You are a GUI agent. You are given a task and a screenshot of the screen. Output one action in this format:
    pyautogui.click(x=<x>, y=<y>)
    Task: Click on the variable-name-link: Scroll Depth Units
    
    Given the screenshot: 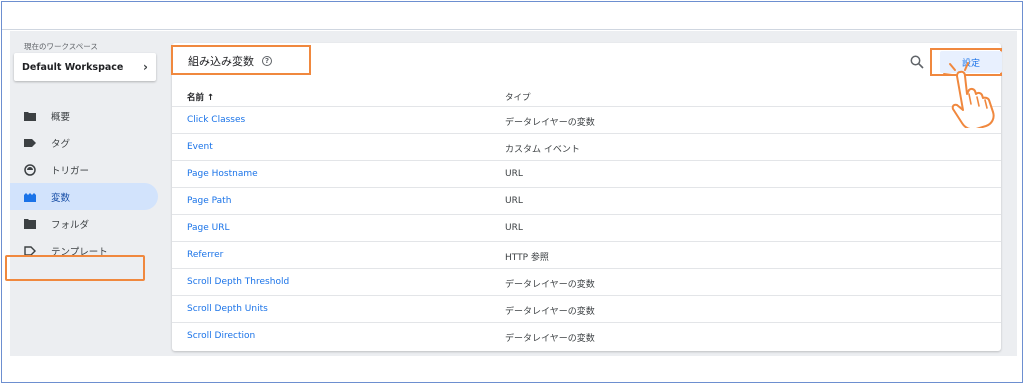 What is the action you would take?
    pyautogui.click(x=227, y=309)
    